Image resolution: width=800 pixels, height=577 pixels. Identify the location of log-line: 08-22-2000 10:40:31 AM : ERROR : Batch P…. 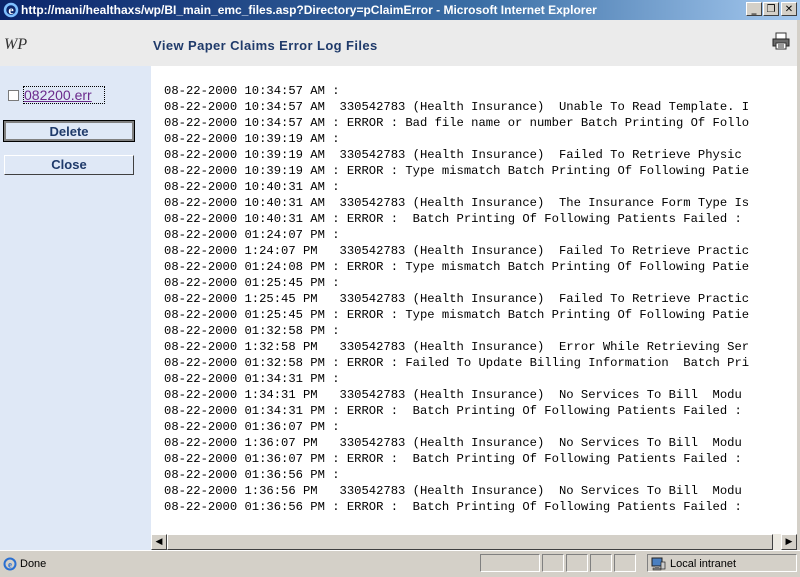
(453, 219).